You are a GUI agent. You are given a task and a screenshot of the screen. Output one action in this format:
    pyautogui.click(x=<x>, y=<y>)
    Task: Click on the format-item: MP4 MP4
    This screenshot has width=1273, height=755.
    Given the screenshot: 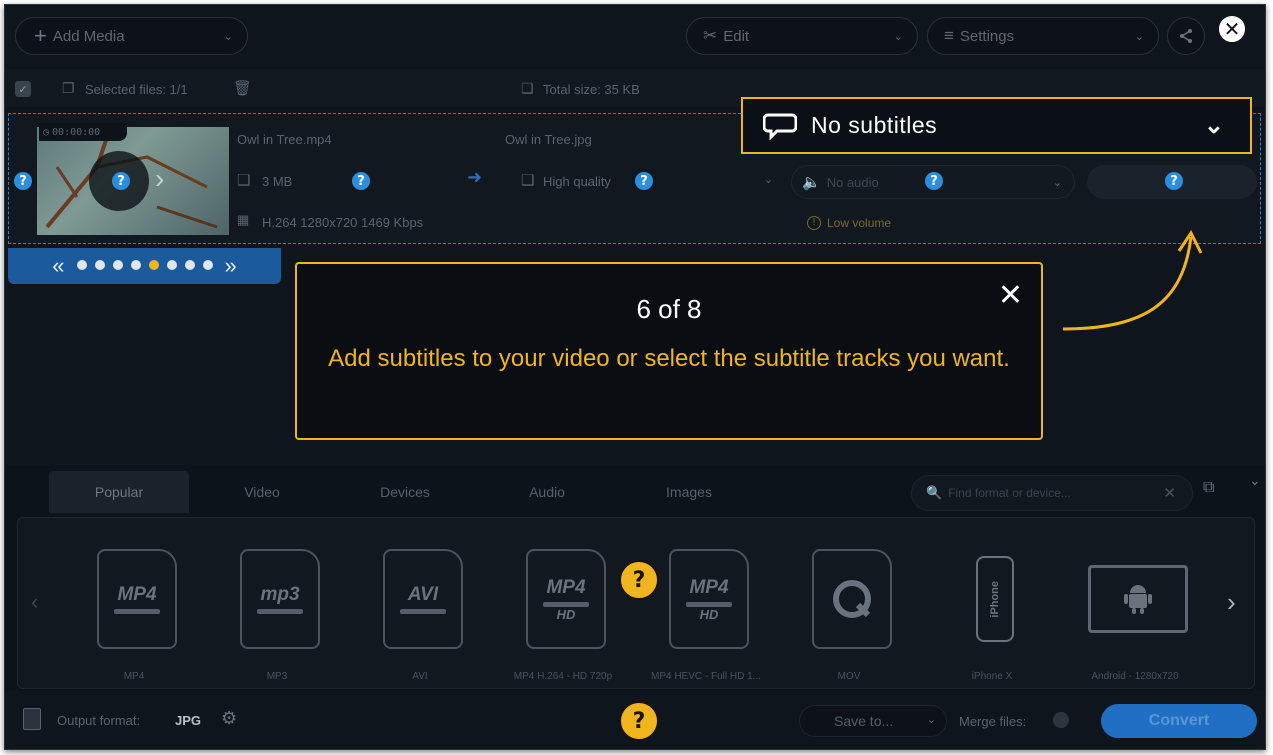 What is the action you would take?
    pyautogui.click(x=134, y=620)
    